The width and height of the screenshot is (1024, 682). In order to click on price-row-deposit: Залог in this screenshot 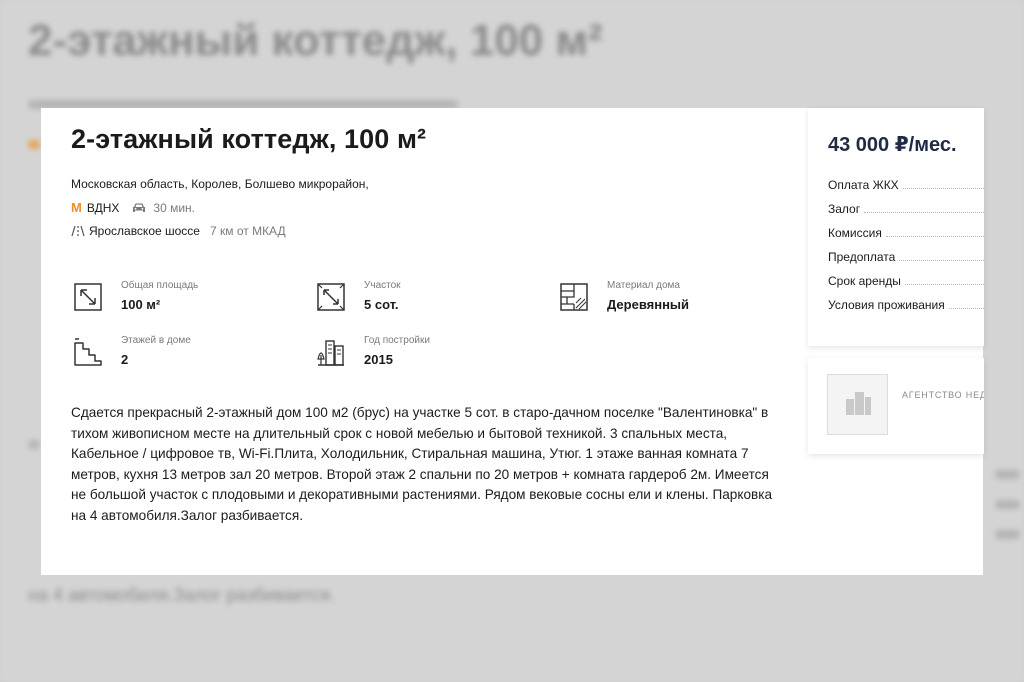, I will do `click(906, 209)`.